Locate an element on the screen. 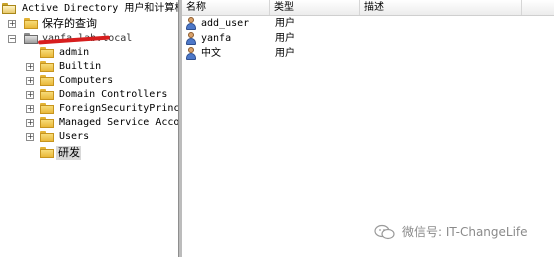  tree-item-yanfa-ou: 研发 is located at coordinates (102, 153).